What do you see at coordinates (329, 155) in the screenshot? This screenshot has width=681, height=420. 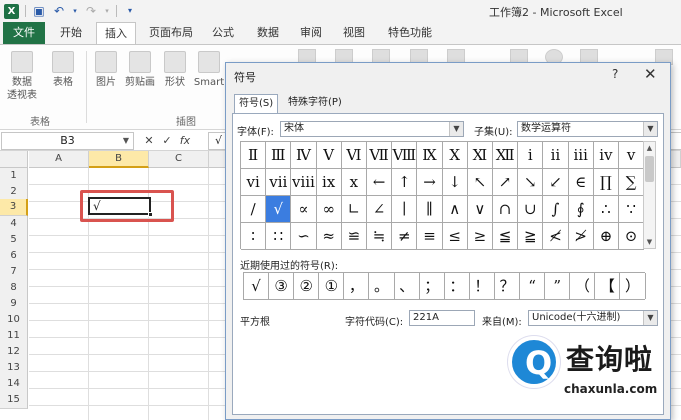 I see `symbol-cell: Ⅴ` at bounding box center [329, 155].